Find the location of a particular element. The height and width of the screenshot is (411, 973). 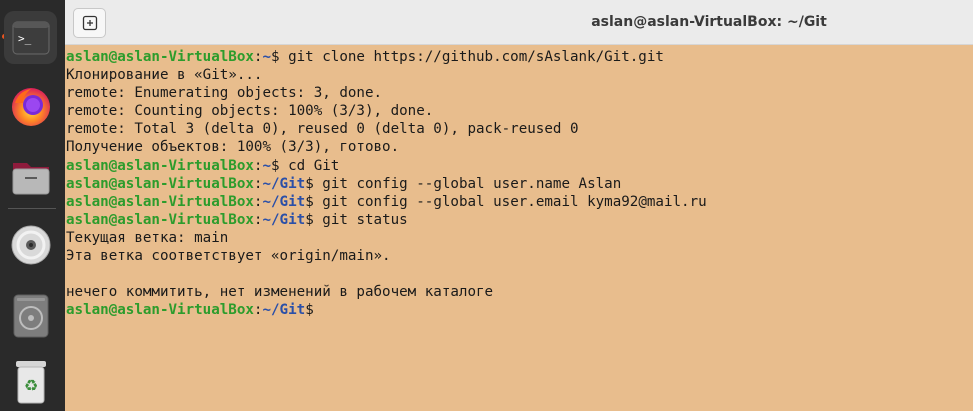

dock: >_ ♻ is located at coordinates (32, 205).